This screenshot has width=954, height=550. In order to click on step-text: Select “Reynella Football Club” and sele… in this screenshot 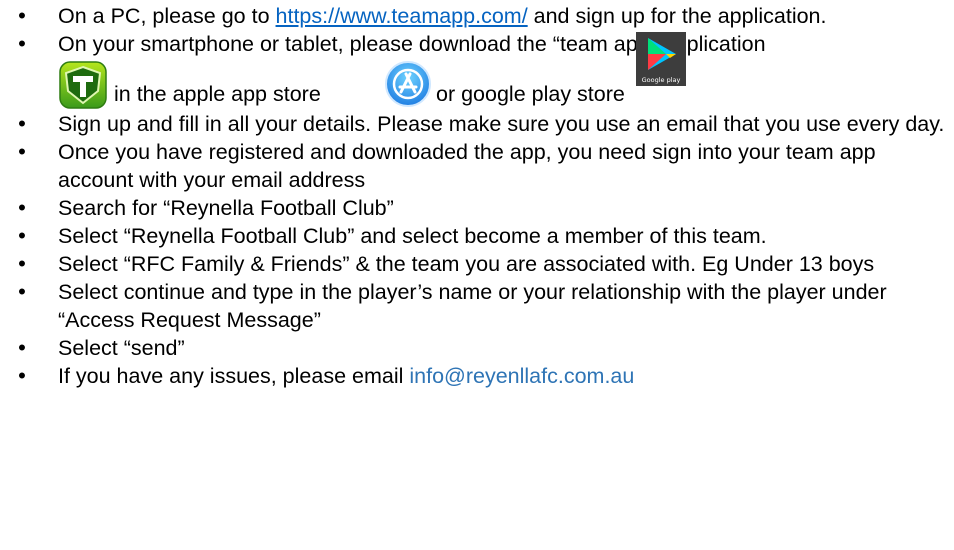, I will do `click(412, 236)`.